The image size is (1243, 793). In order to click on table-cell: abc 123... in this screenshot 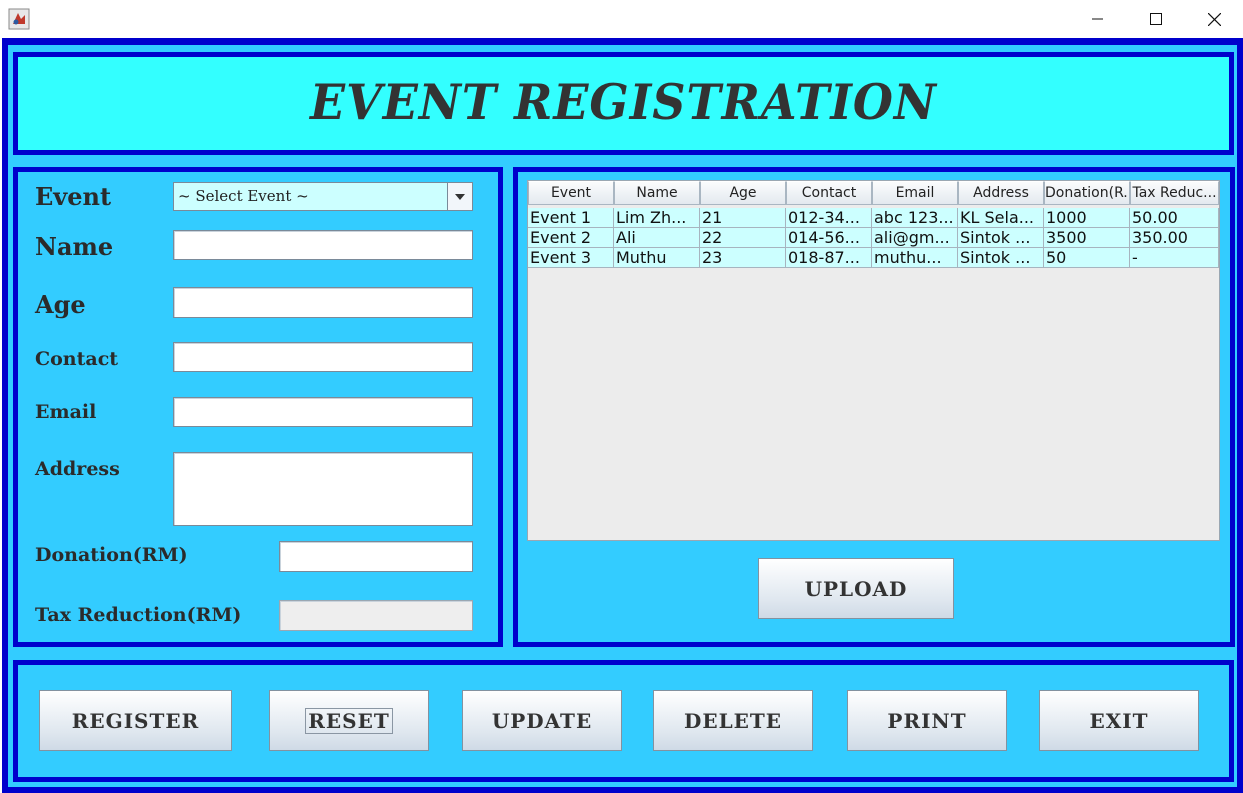, I will do `click(915, 218)`.